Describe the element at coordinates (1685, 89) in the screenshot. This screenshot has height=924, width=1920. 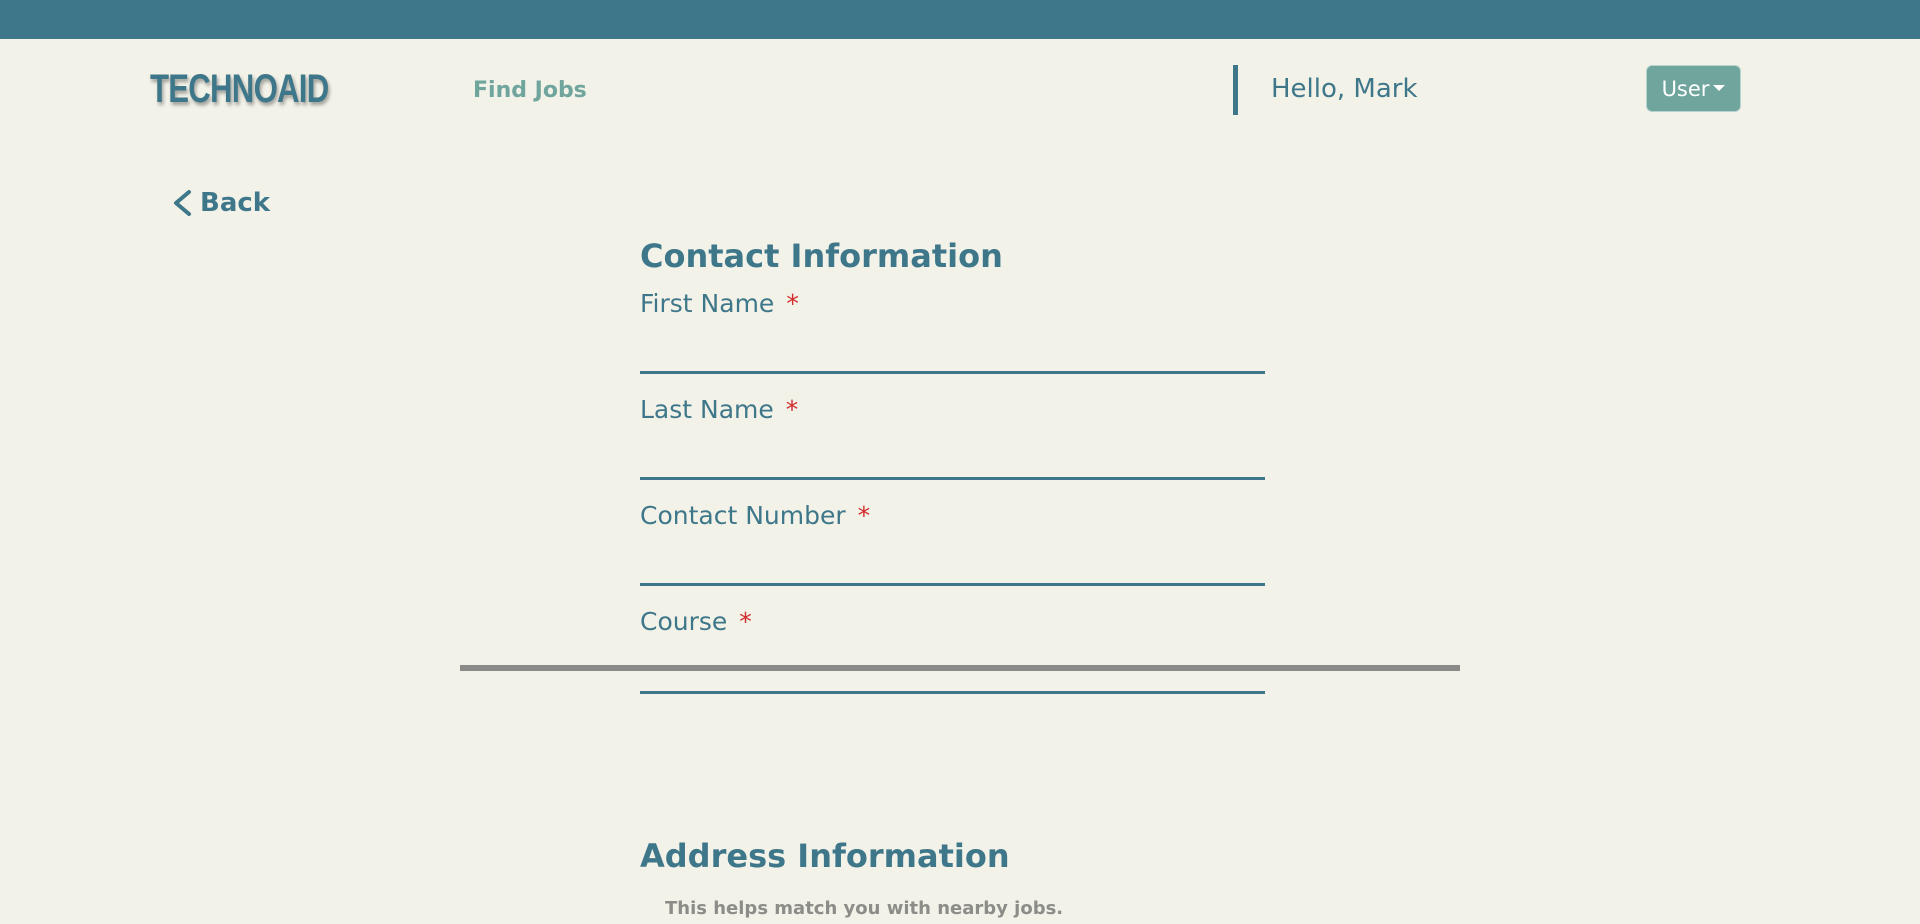
I see `user-menu-label: User` at that location.